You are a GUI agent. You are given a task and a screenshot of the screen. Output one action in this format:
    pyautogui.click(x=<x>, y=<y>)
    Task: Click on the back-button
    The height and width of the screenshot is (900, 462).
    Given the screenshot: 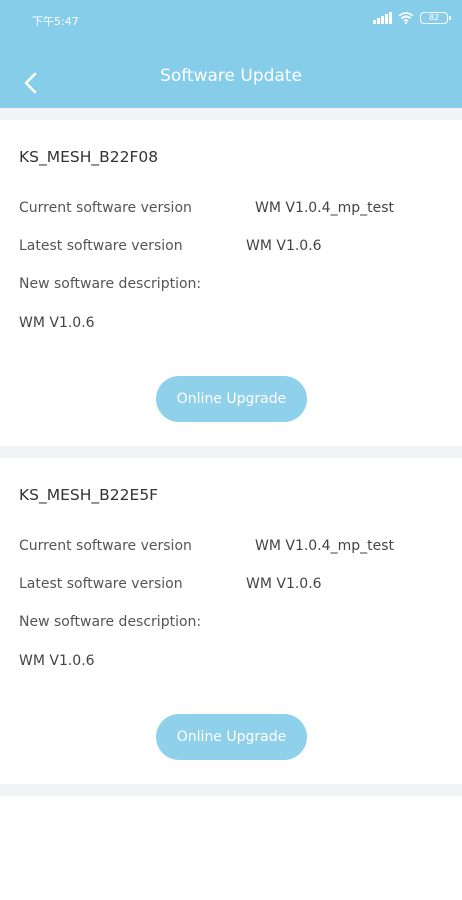 What is the action you would take?
    pyautogui.click(x=31, y=83)
    